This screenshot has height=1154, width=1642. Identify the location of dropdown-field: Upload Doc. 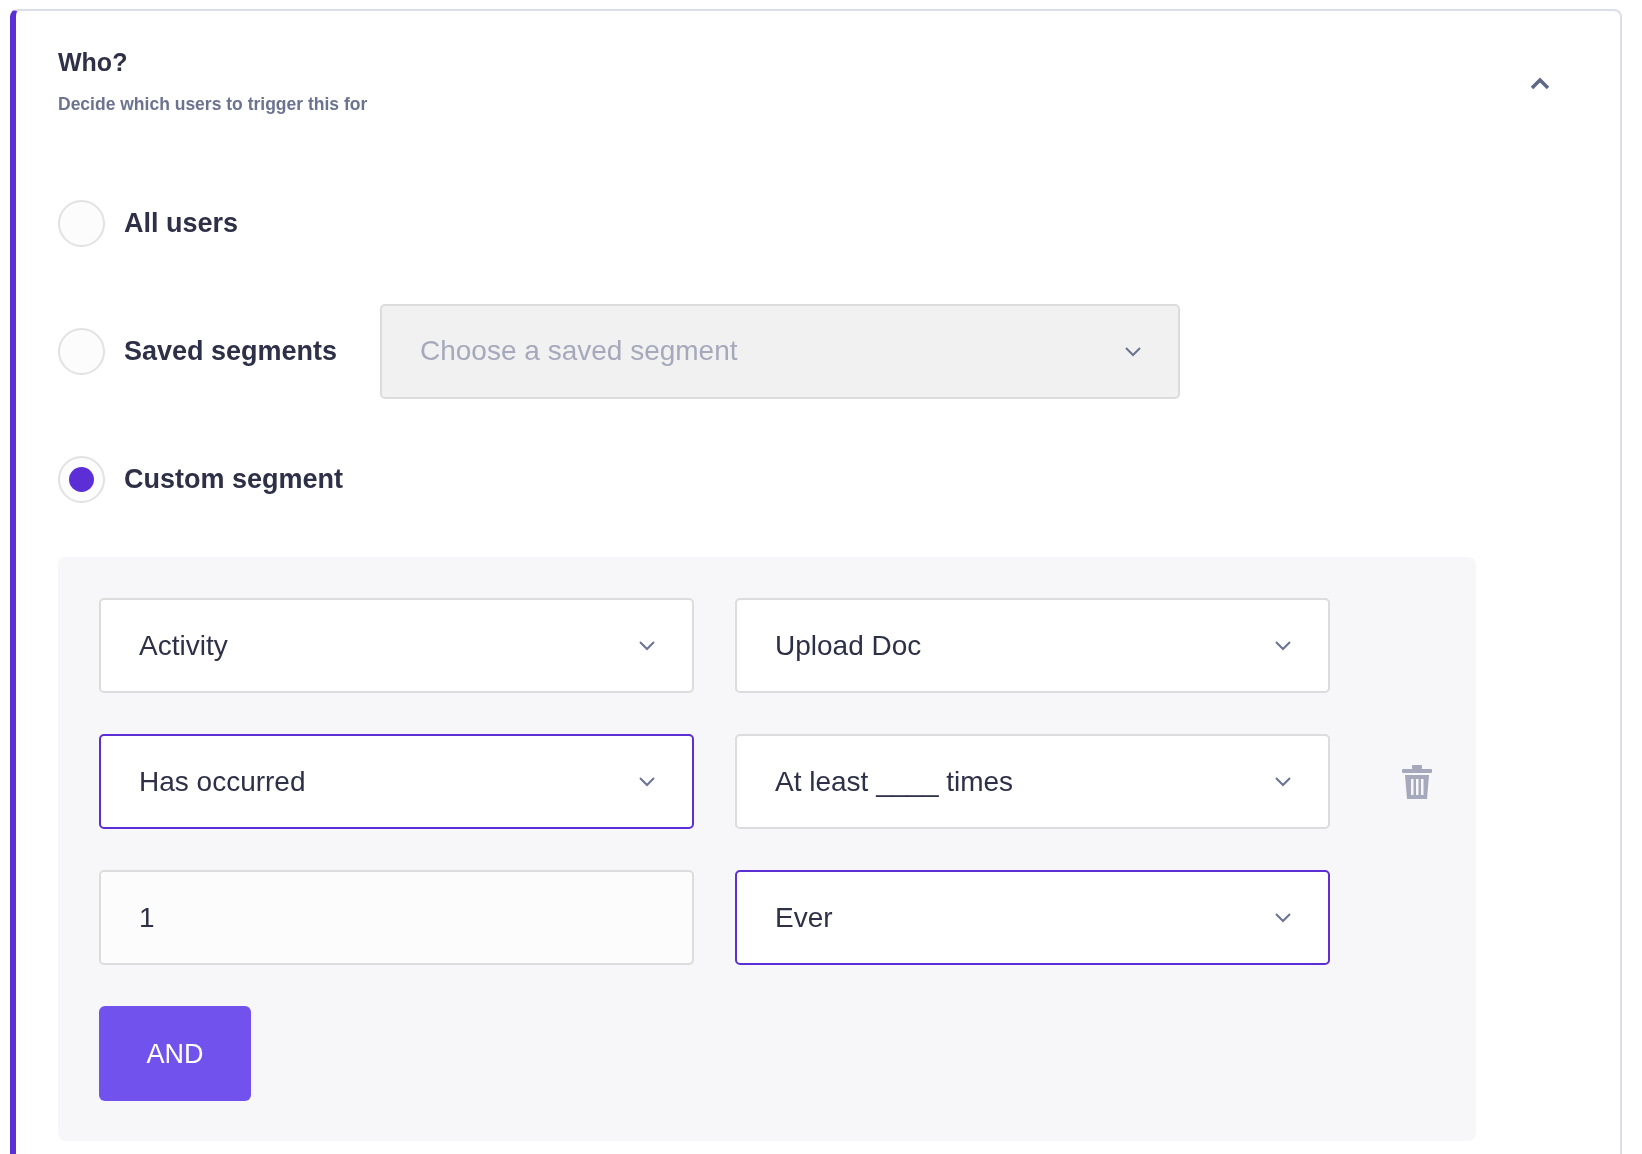
(1032, 646).